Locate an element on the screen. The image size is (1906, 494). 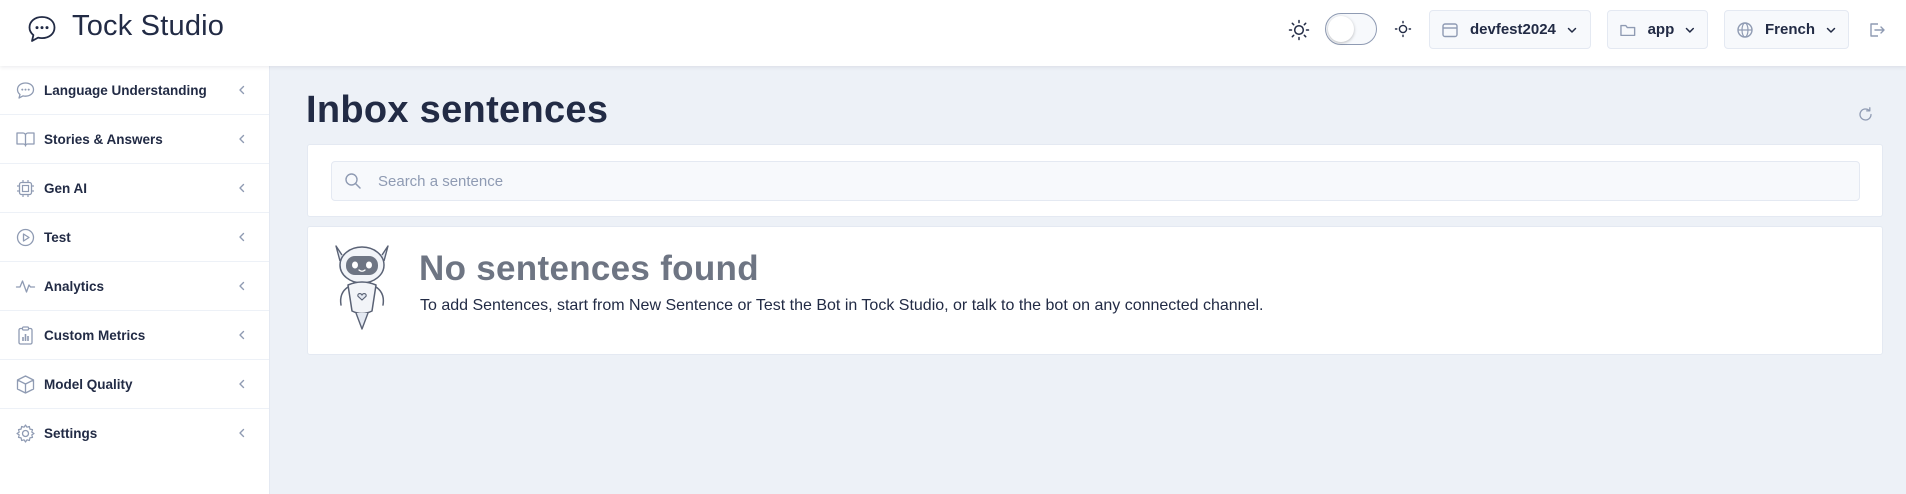
sidebar-item-label: Analytics is located at coordinates (74, 286).